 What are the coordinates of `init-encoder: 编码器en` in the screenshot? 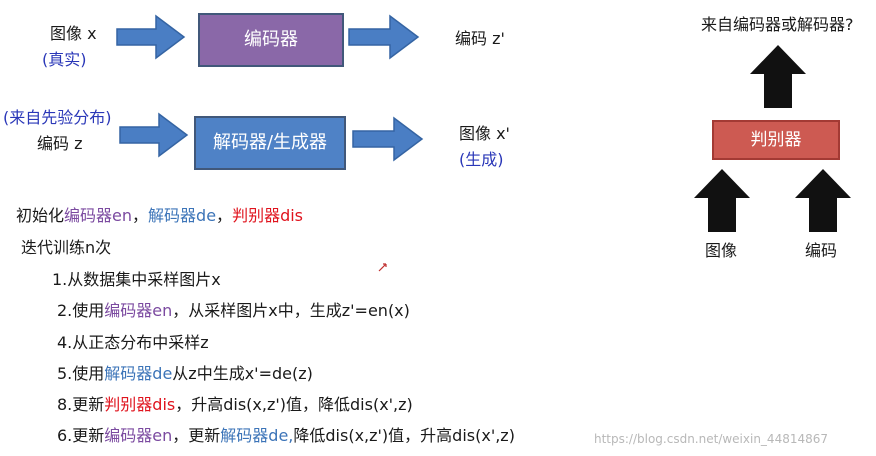 It's located at (98, 215).